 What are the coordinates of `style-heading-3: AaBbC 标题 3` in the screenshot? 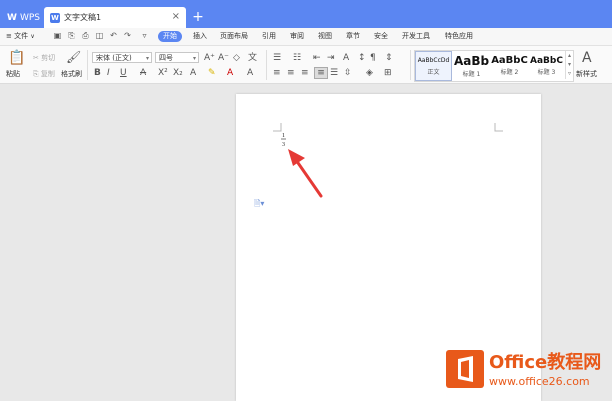 It's located at (546, 65).